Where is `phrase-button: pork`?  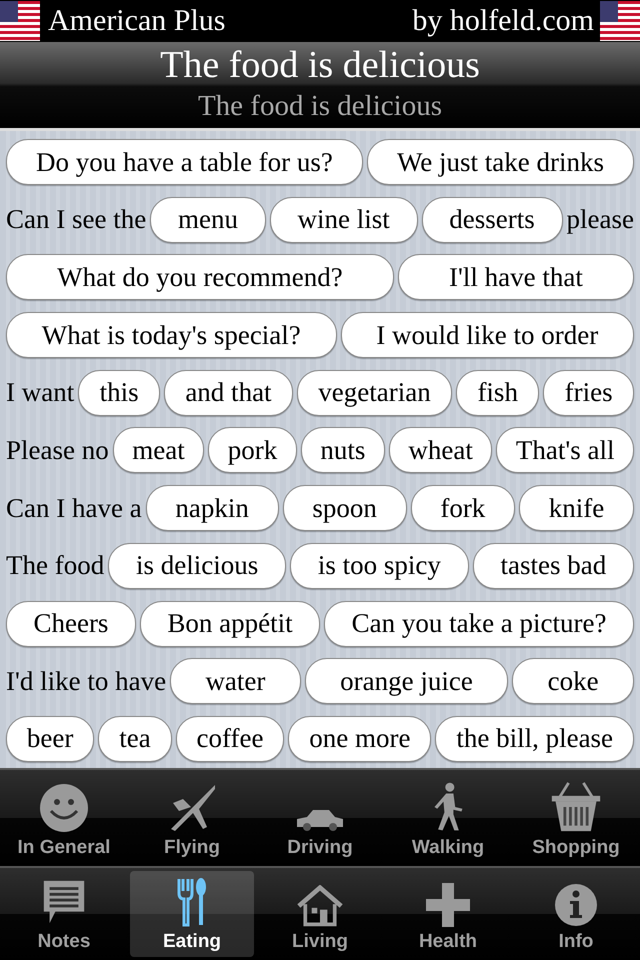
phrase-button: pork is located at coordinates (252, 450).